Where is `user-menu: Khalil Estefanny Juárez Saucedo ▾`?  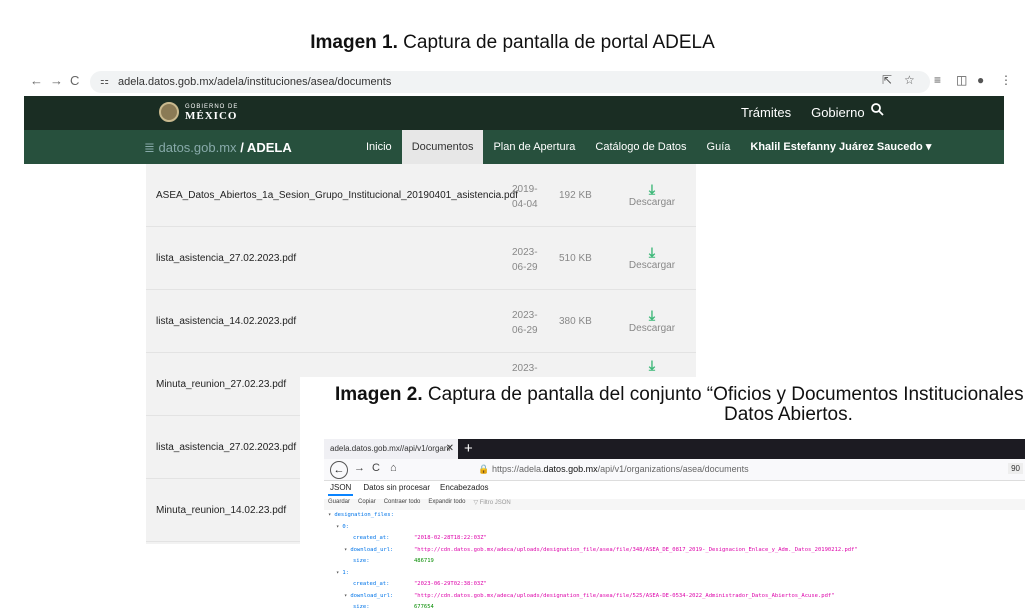 user-menu: Khalil Estefanny Juárez Saucedo ▾ is located at coordinates (840, 147).